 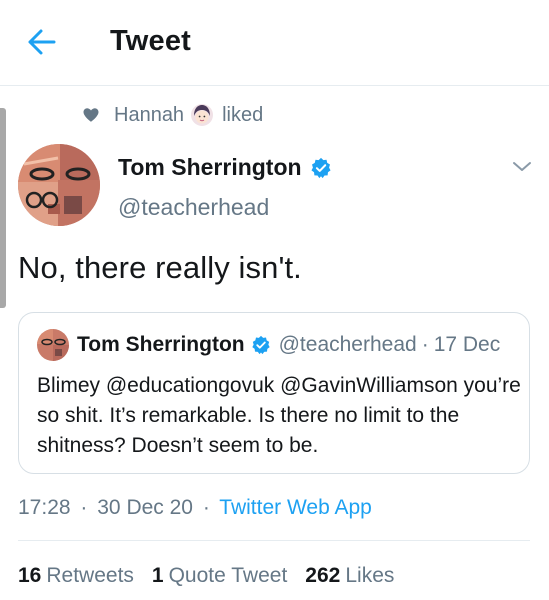 I want to click on liker-name: Hannah, so click(x=149, y=115).